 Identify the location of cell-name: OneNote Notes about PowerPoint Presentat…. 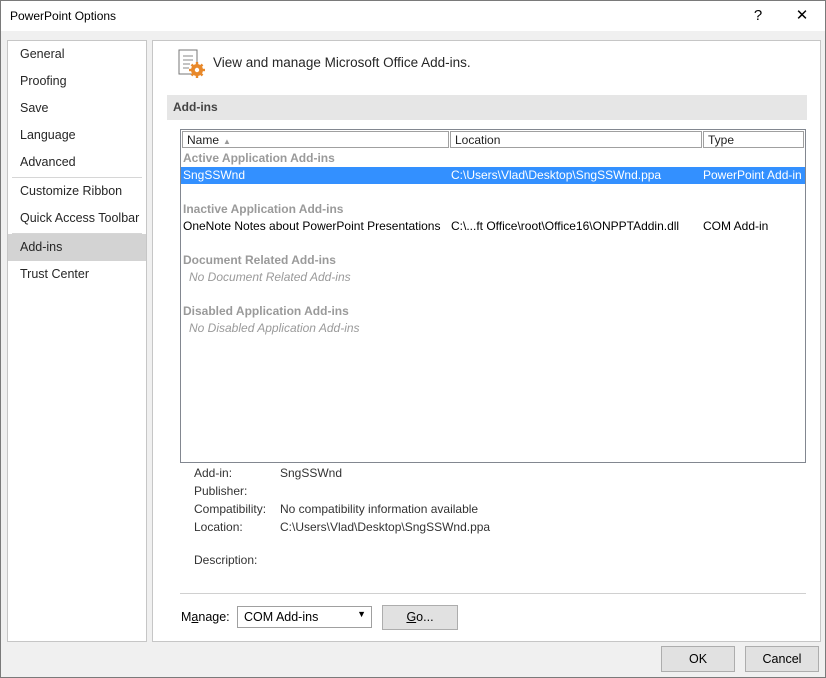
(312, 226).